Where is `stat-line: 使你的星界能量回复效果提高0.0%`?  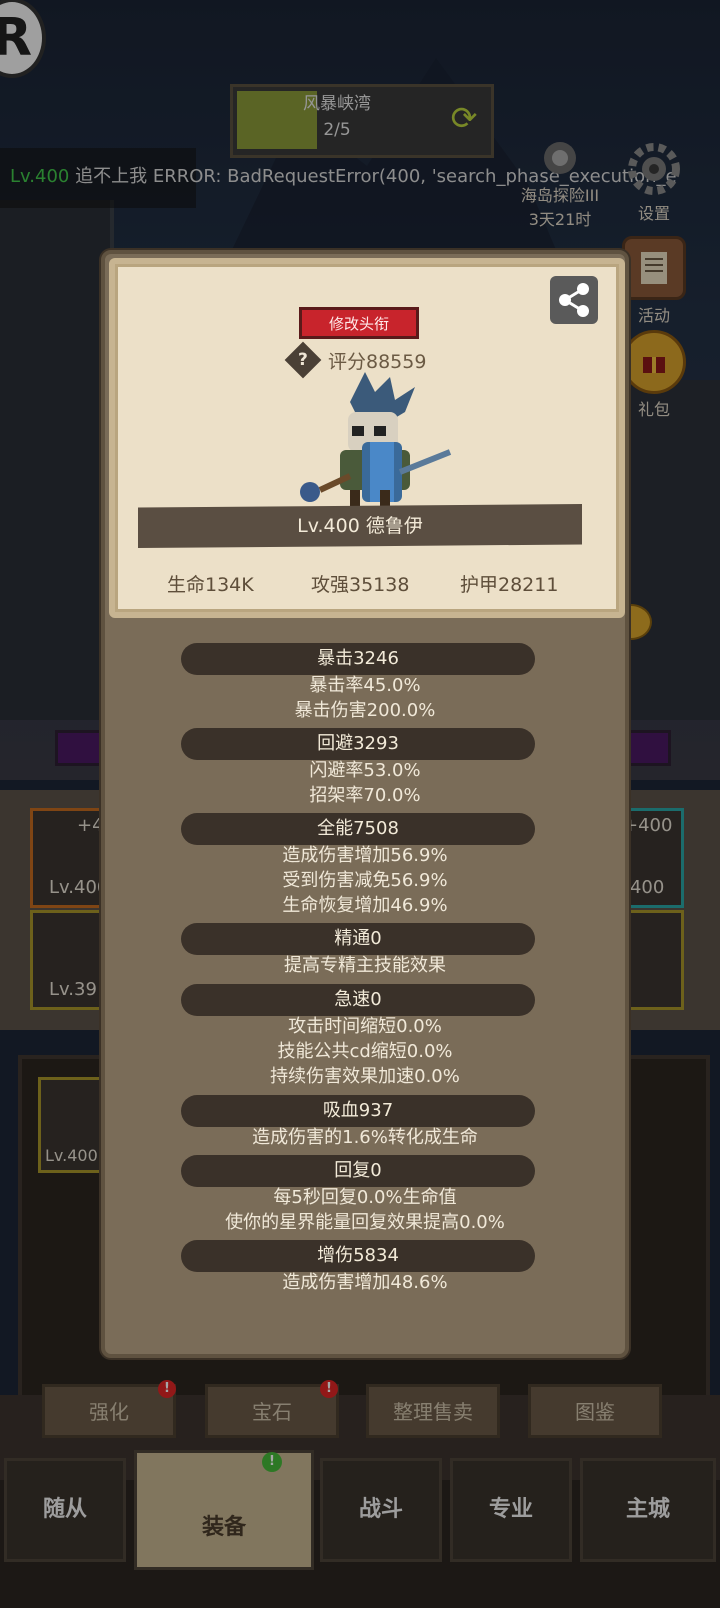
stat-line: 使你的星界能量回复效果提高0.0% is located at coordinates (365, 1222).